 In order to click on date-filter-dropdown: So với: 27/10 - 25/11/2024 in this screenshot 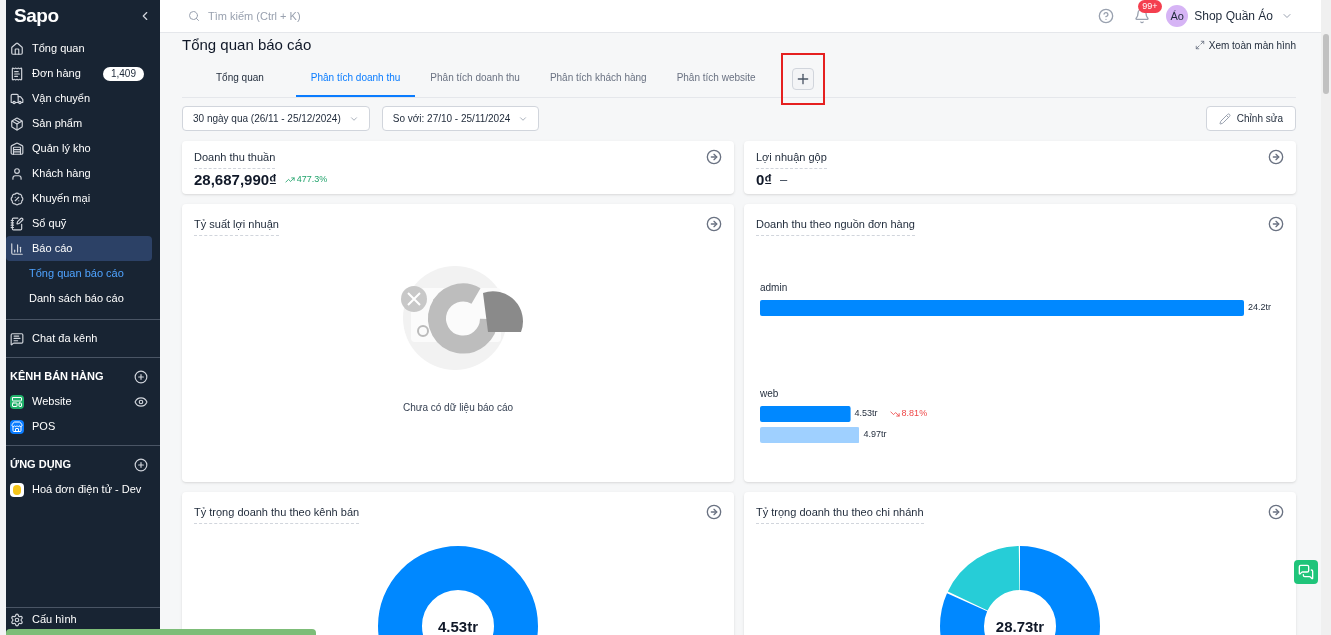, I will do `click(460, 118)`.